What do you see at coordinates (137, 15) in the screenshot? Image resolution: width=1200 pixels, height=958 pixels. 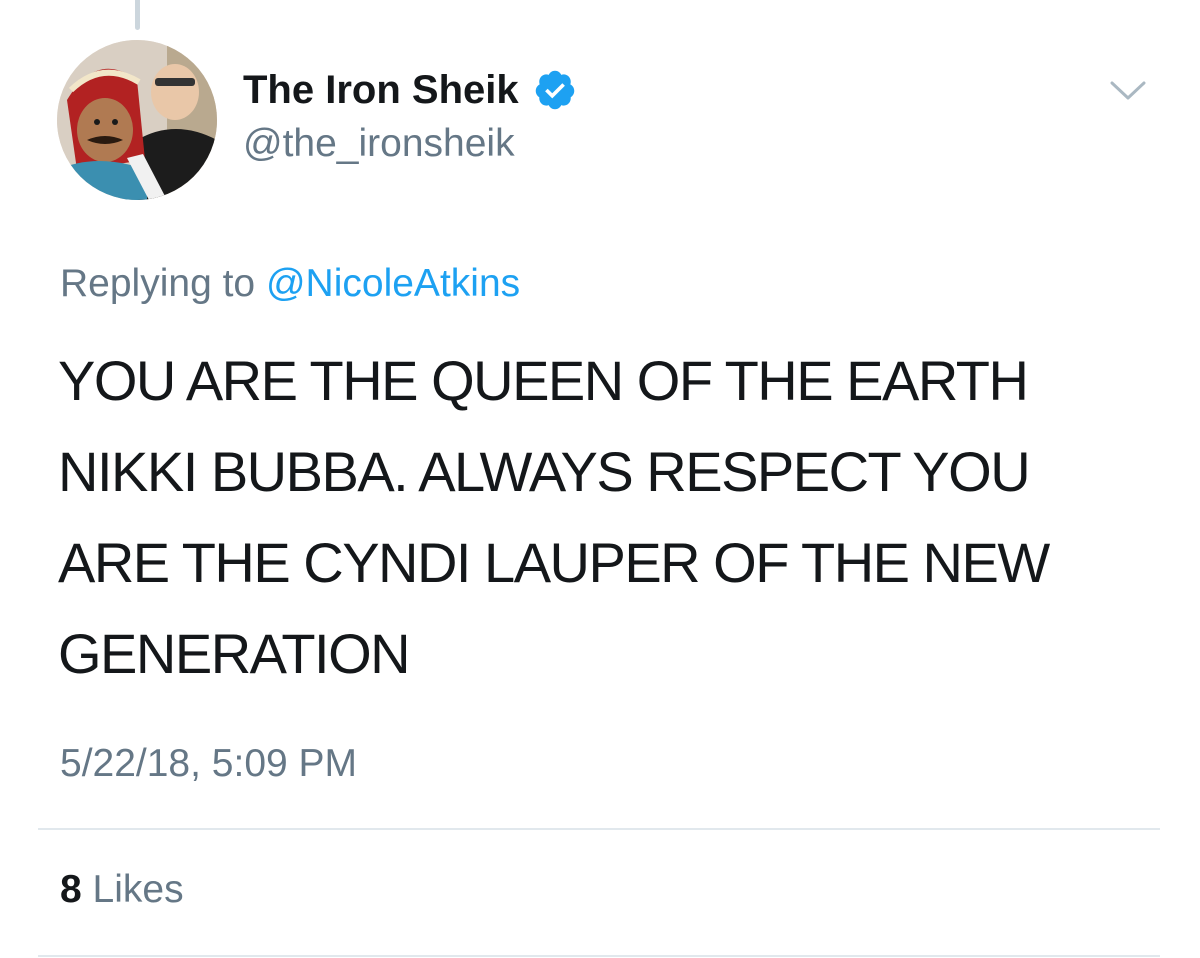 I see `thread-connector-line` at bounding box center [137, 15].